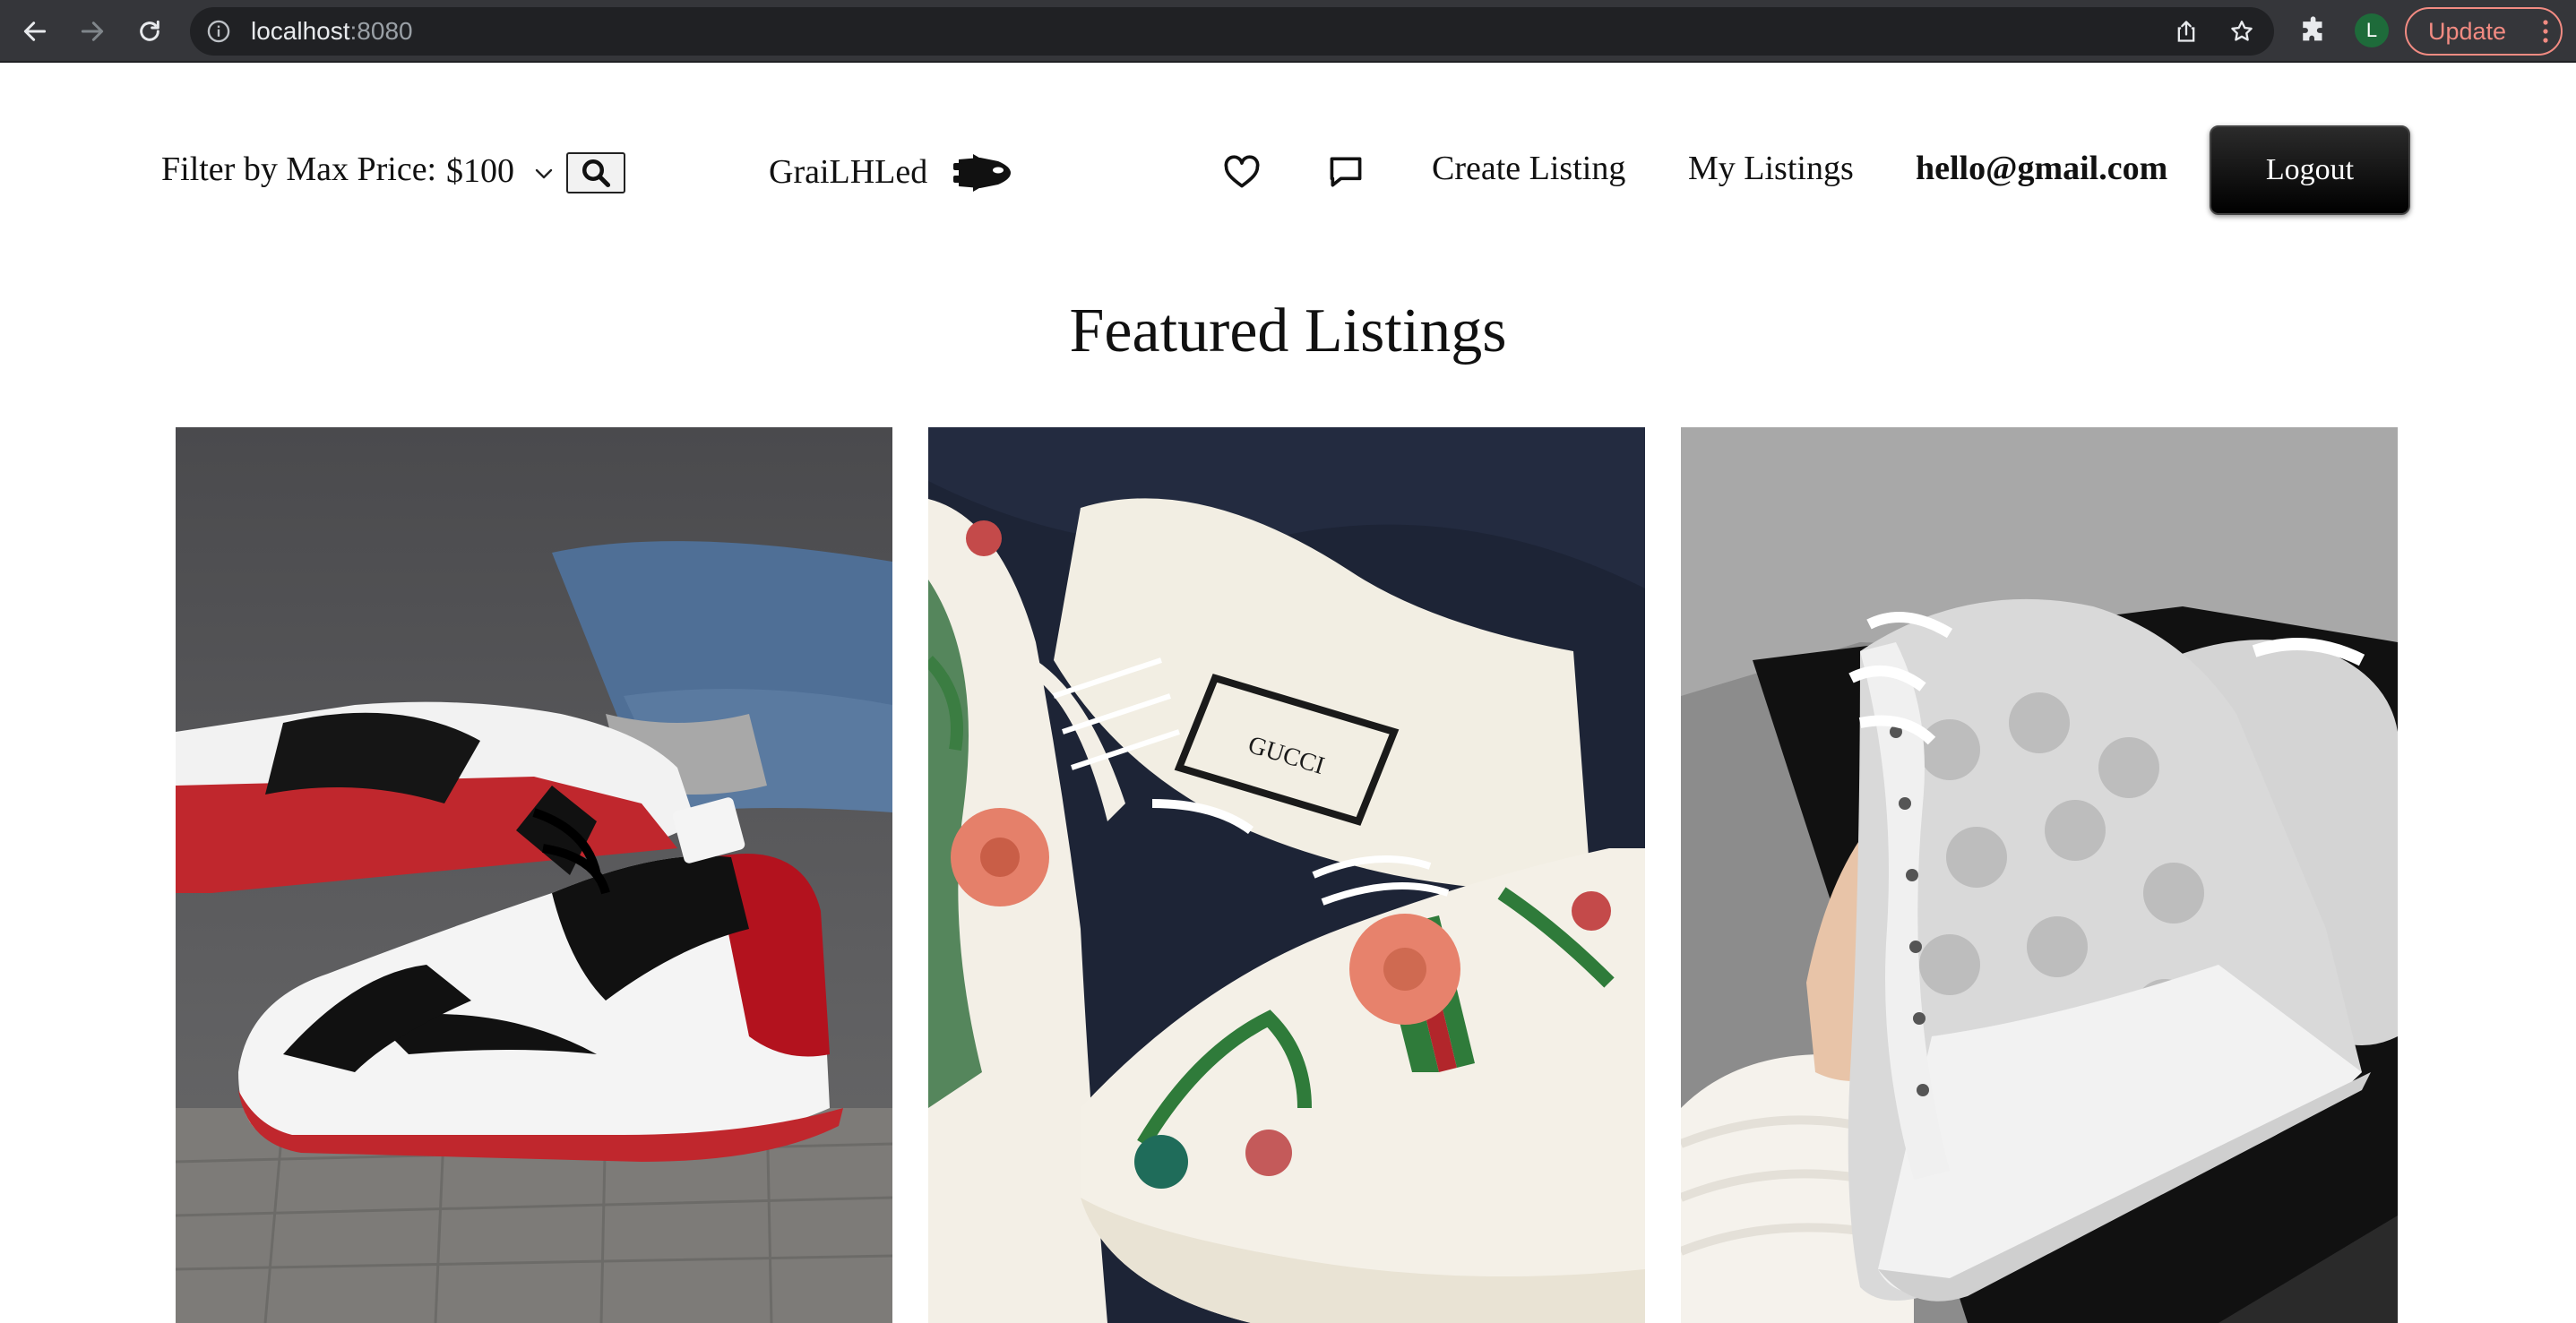 This screenshot has height=1323, width=2576. Describe the element at coordinates (480, 171) in the screenshot. I see `max-price-value: $100` at that location.